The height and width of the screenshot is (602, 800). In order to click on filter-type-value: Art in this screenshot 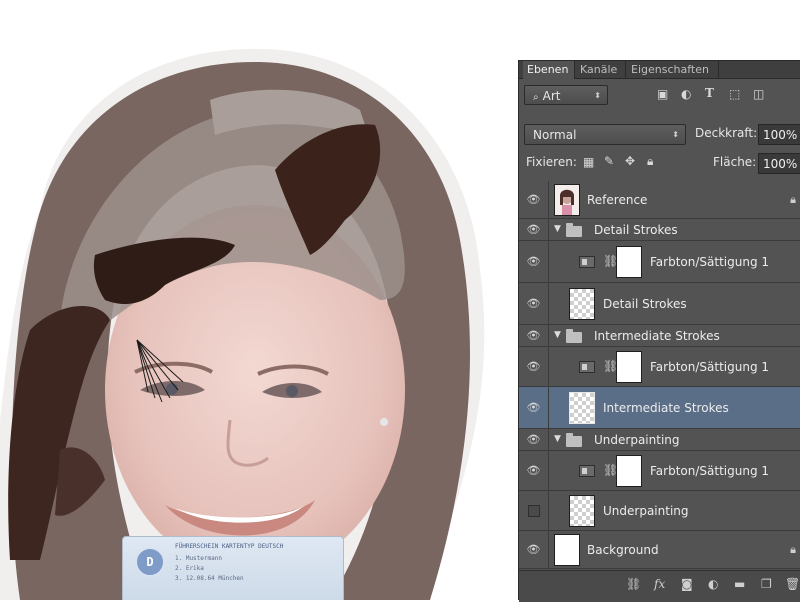, I will do `click(551, 96)`.